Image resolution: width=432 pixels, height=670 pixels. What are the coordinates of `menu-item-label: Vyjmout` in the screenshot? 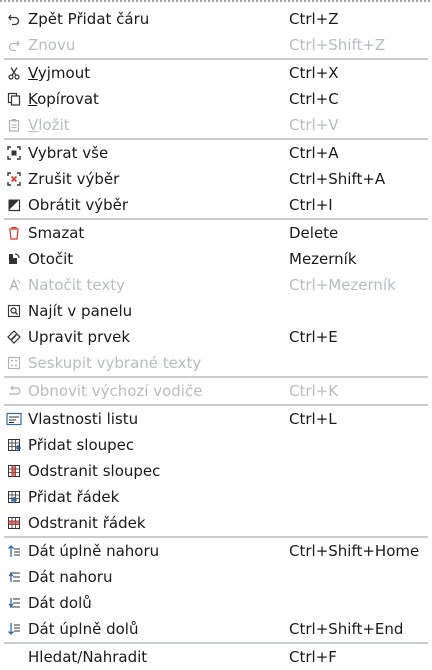 It's located at (59, 73).